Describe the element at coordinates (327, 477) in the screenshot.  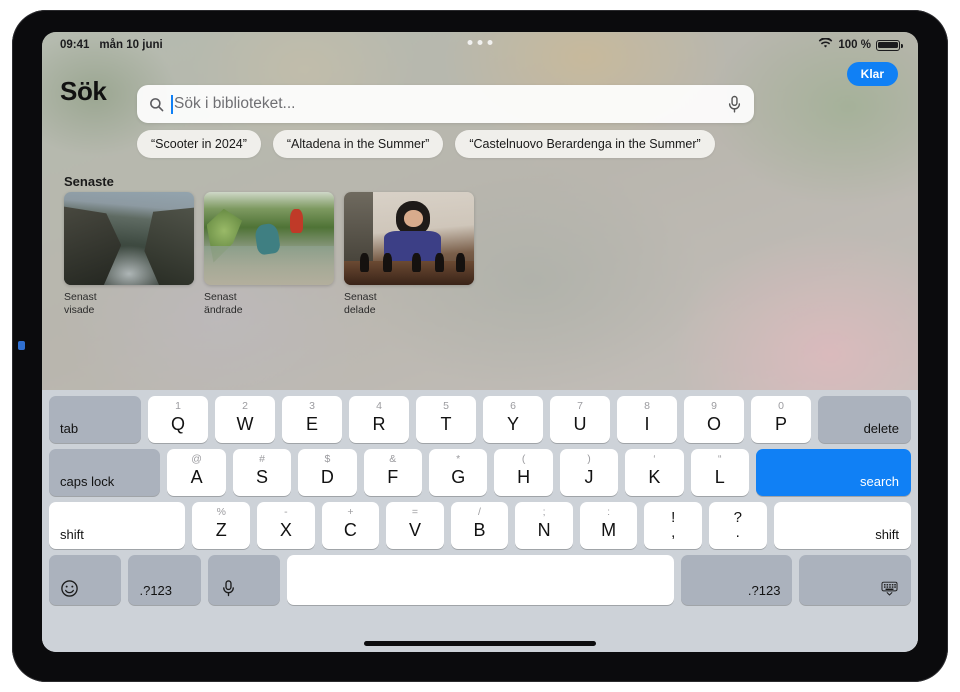
I see `key-d-label: D` at that location.